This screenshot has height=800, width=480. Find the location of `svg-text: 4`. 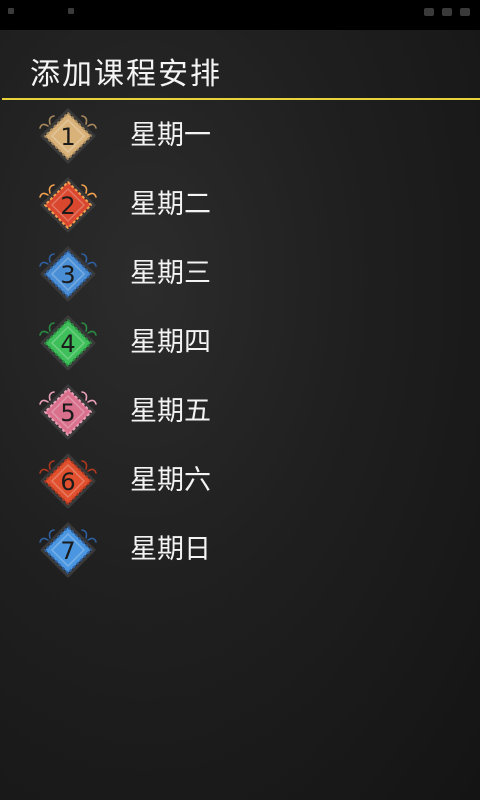

svg-text: 4 is located at coordinates (67, 344).